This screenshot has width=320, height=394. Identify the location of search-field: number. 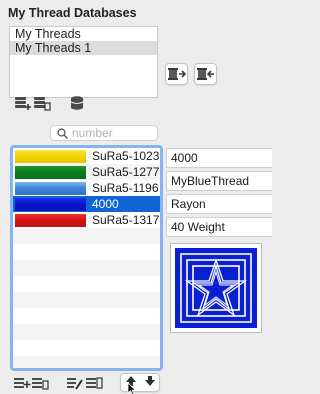
(104, 133).